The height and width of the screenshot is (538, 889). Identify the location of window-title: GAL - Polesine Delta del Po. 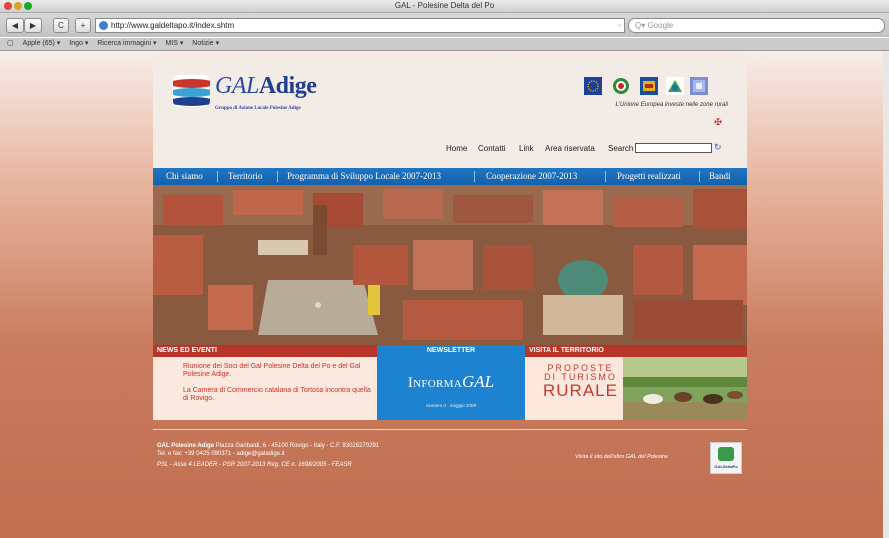
(444, 5).